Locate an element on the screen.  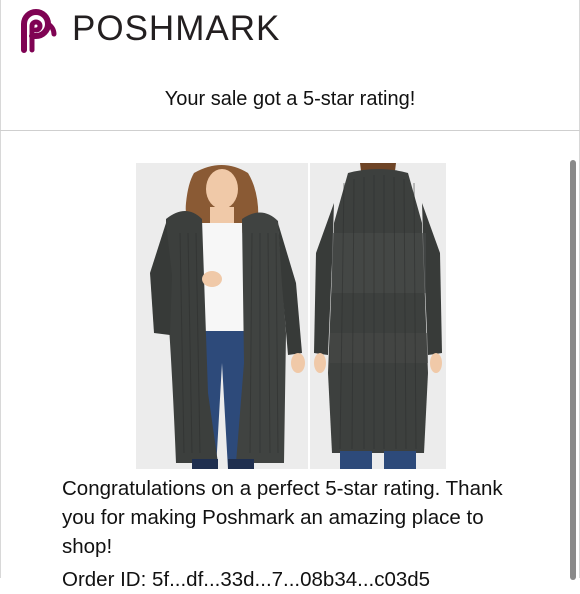
product-photo-back is located at coordinates (378, 316).